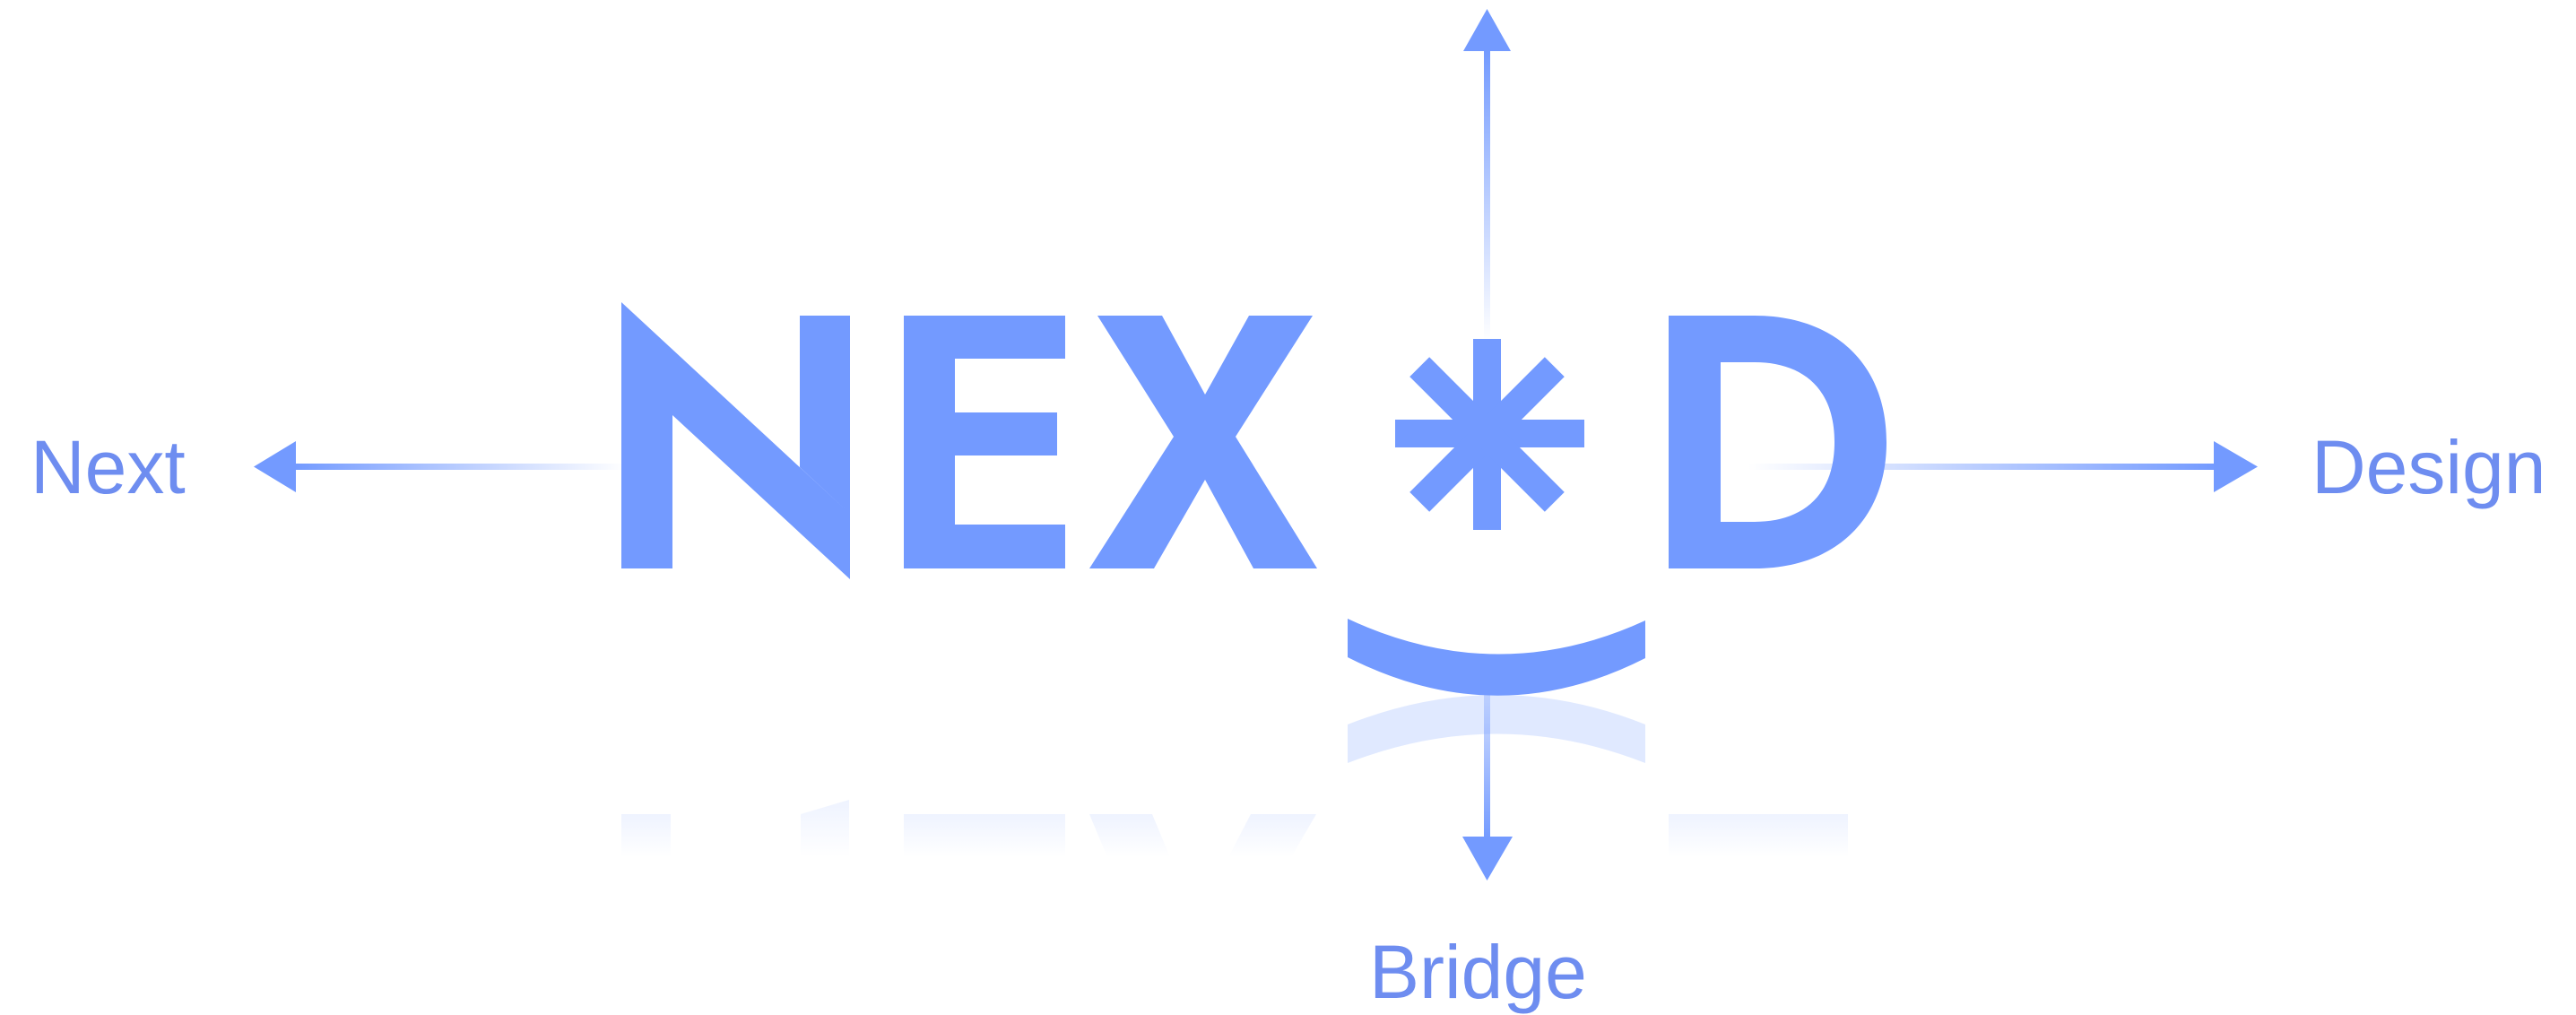 The image size is (2576, 1015). I want to click on right-arrow, so click(2003, 466).